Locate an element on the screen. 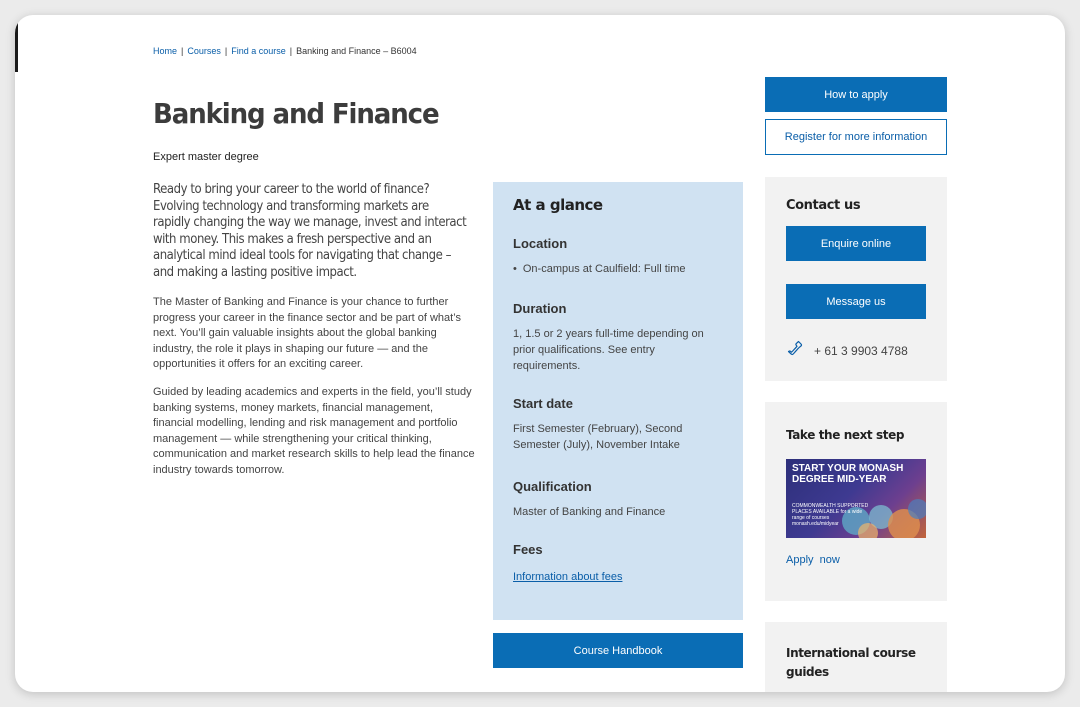 The height and width of the screenshot is (707, 1080). enquire-online-button: Enquire online is located at coordinates (856, 243).